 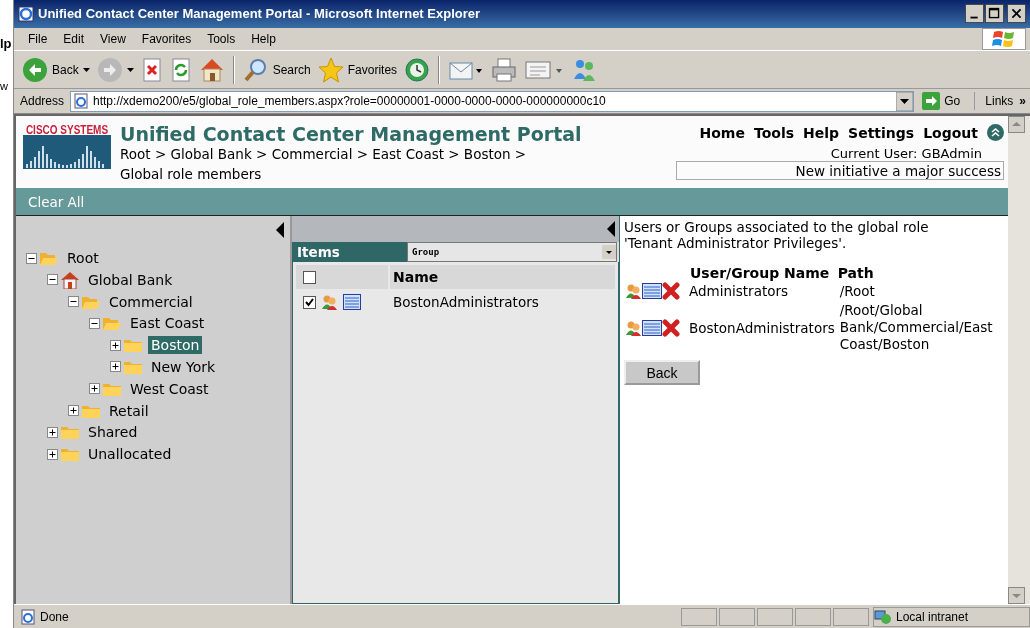 I want to click on page-name: Global role members, so click(x=191, y=175).